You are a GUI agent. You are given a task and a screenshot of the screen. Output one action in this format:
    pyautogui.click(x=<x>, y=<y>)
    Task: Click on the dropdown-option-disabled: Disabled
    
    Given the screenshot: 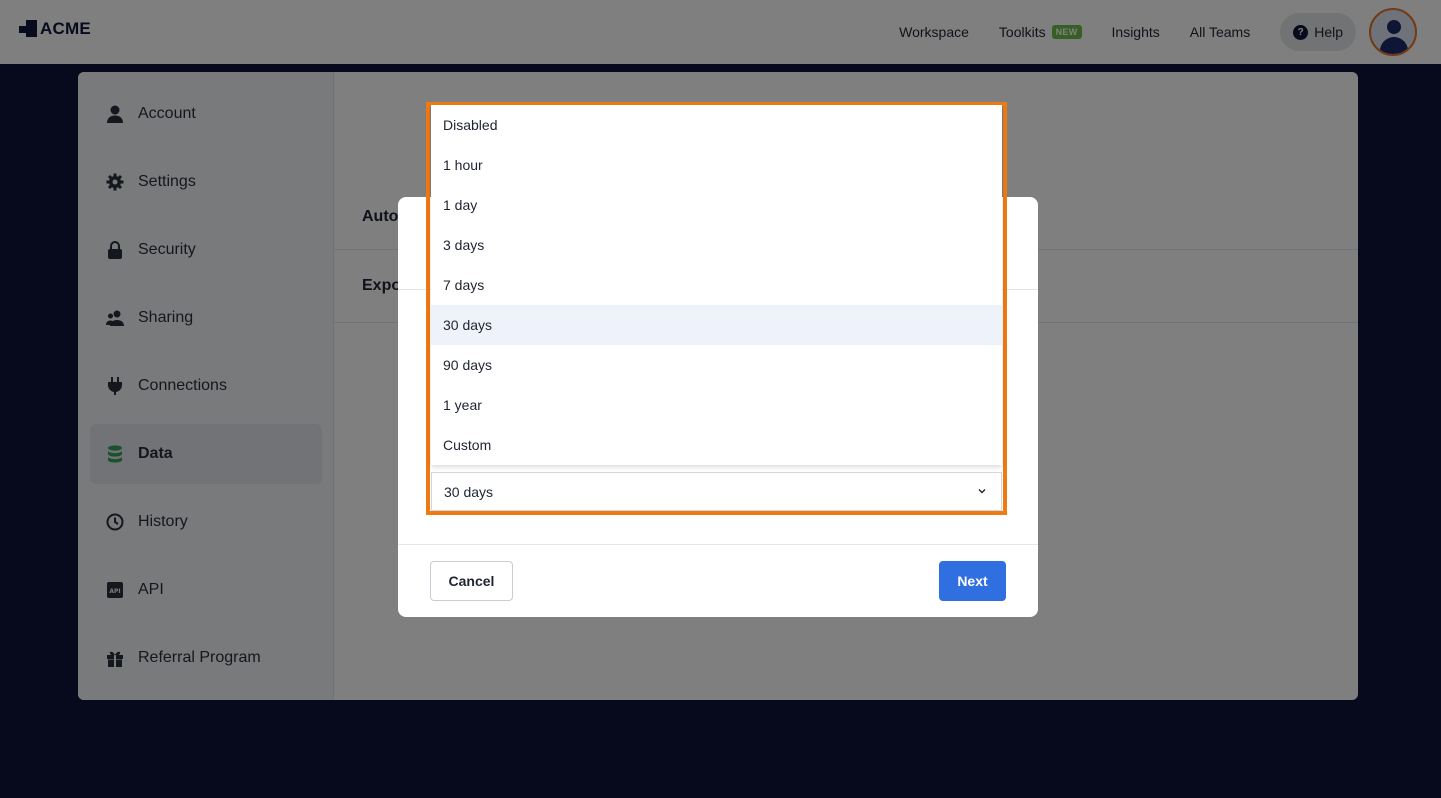 What is the action you would take?
    pyautogui.click(x=716, y=125)
    